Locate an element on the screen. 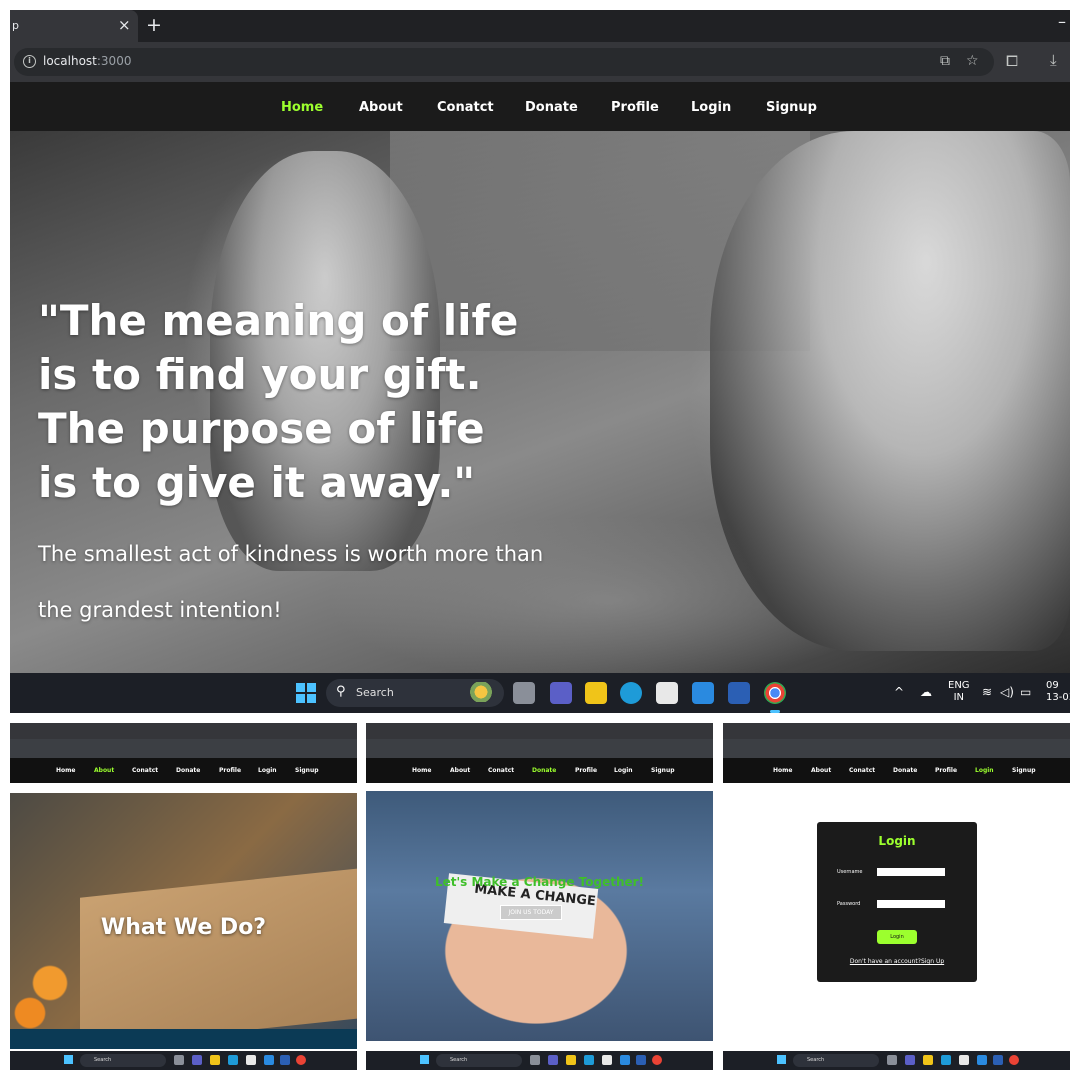 The height and width of the screenshot is (1080, 1080). extensions-icon: ⧠ is located at coordinates (1012, 61).